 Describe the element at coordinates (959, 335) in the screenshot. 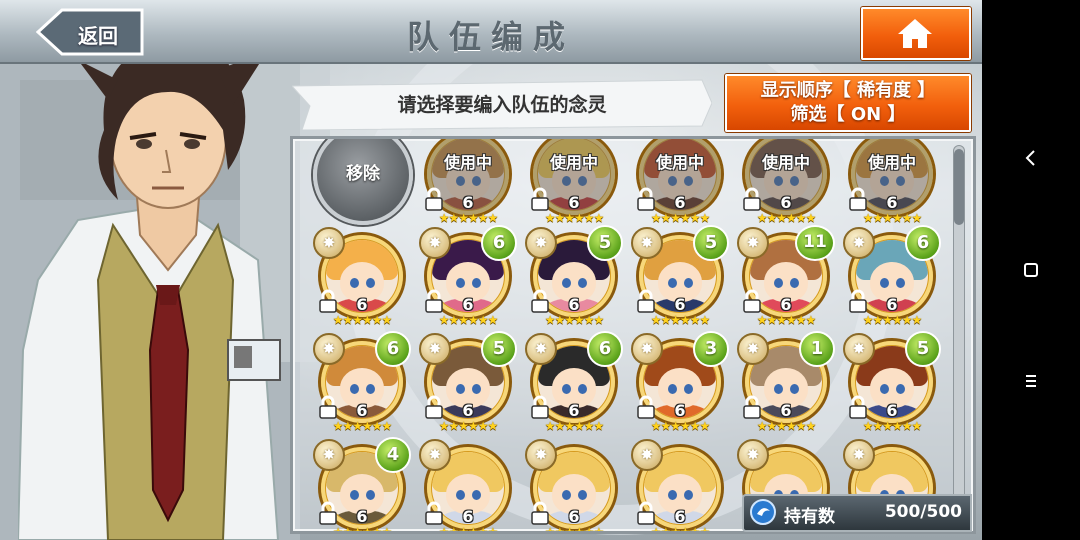

I see `grid-scrollbar` at that location.